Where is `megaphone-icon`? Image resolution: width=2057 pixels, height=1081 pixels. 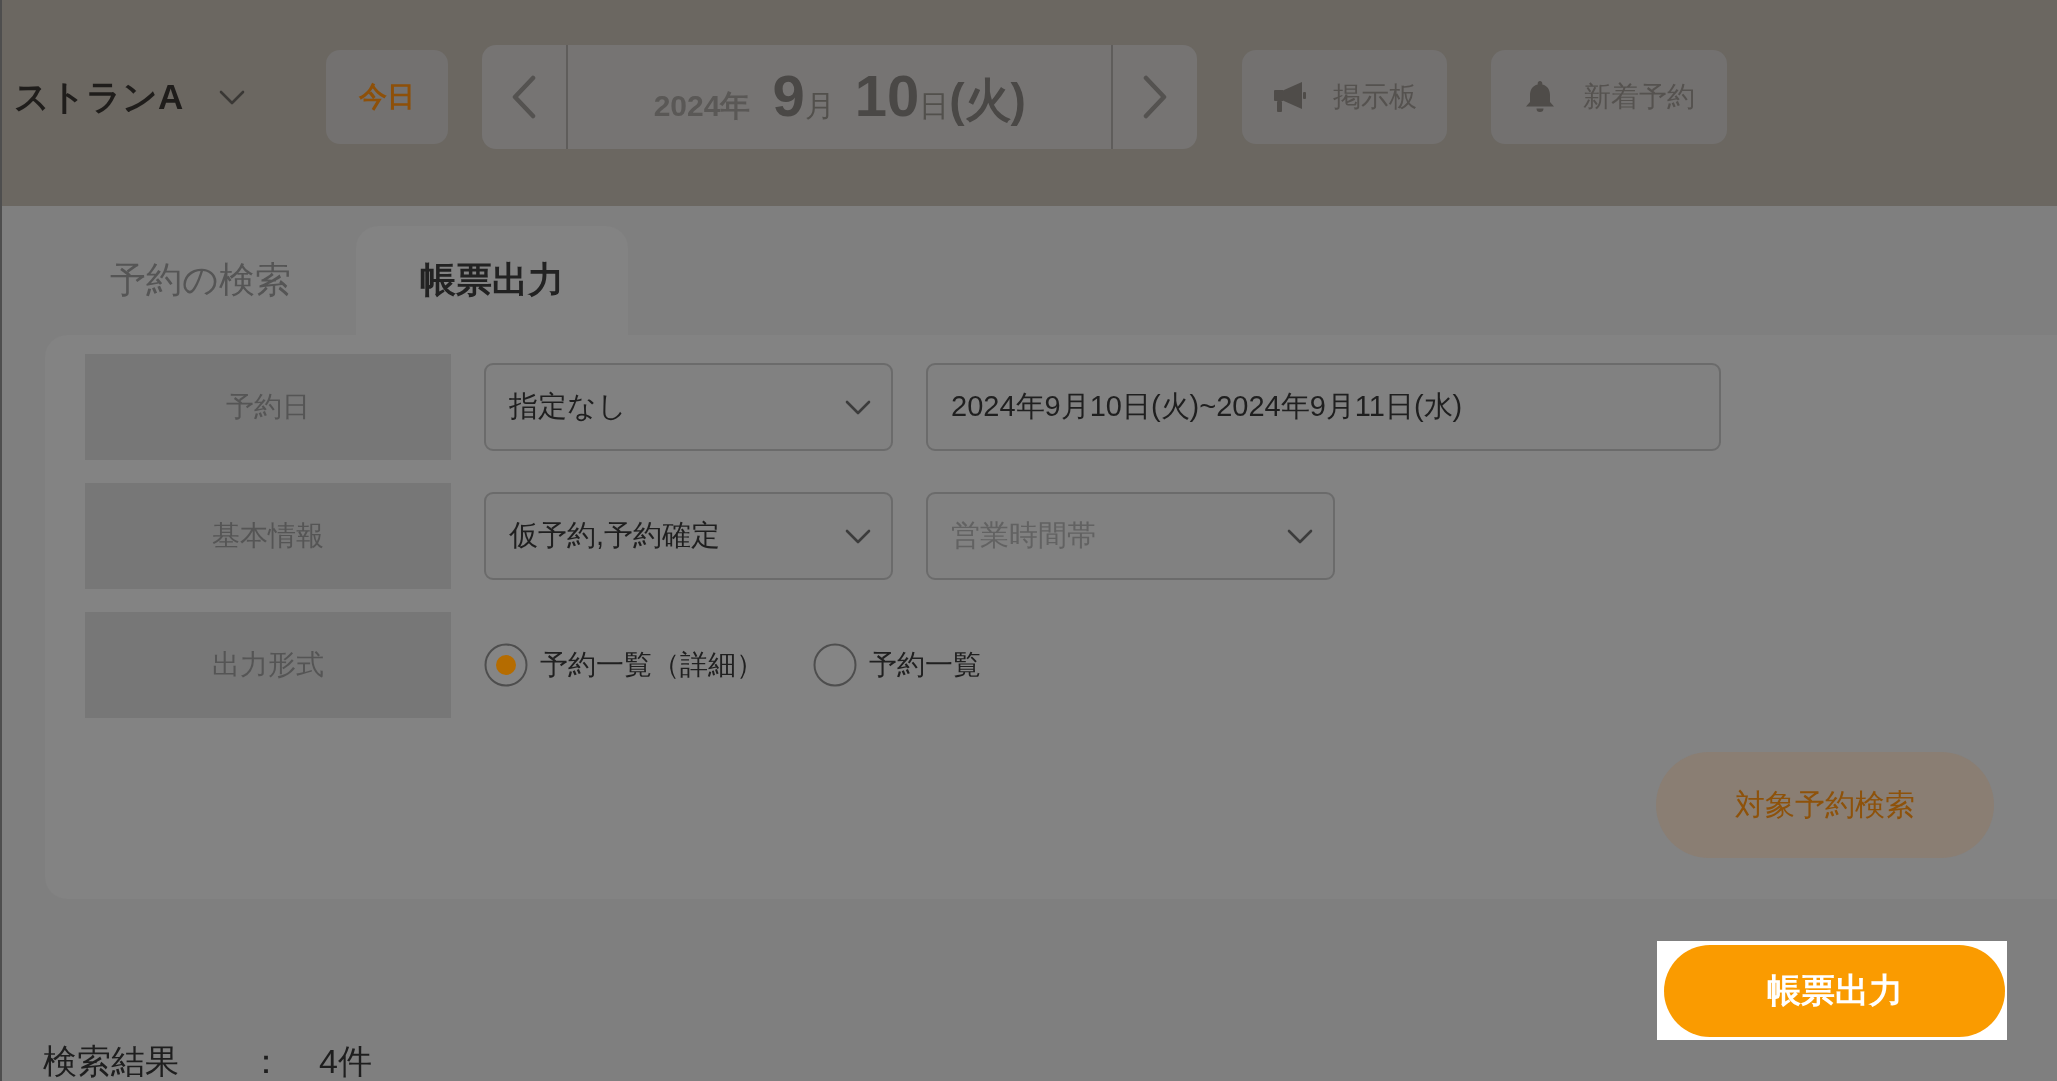
megaphone-icon is located at coordinates (1289, 97).